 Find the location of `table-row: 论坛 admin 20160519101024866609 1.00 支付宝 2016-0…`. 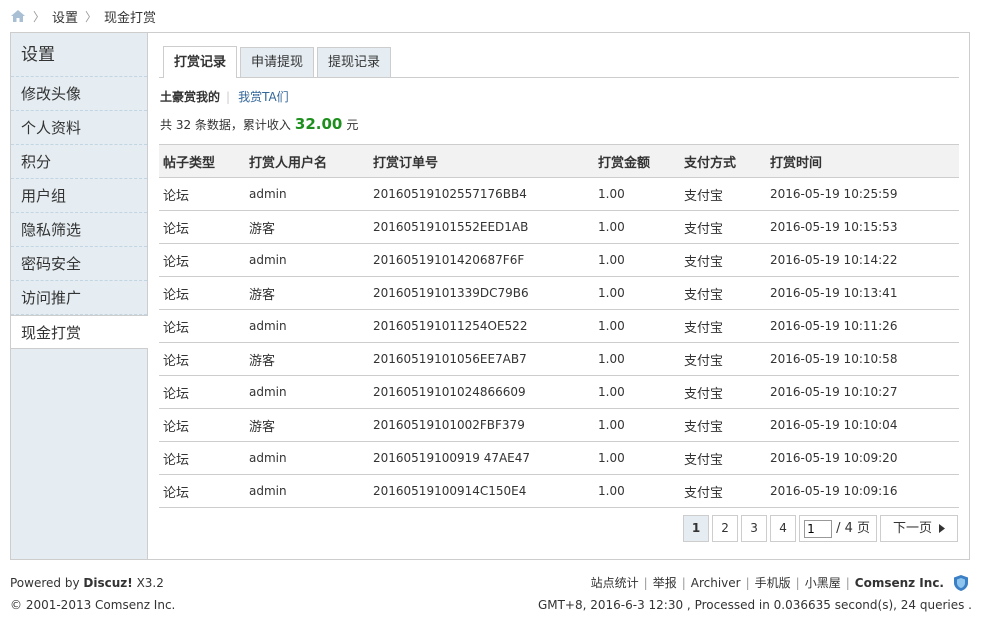

table-row: 论坛 admin 20160519101024866609 1.00 支付宝 2016-0… is located at coordinates (559, 392).